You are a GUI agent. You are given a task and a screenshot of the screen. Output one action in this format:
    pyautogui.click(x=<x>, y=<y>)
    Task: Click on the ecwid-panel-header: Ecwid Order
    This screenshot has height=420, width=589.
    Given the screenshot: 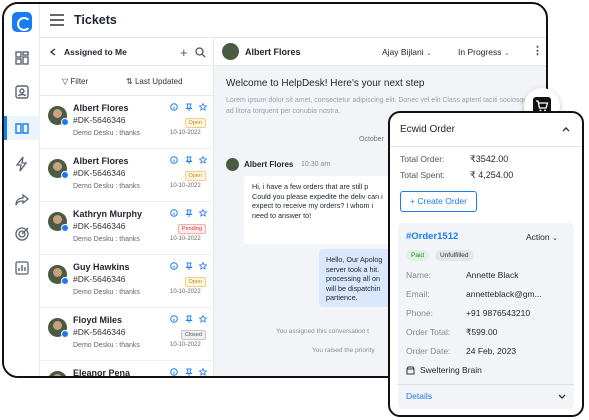 What is the action you would take?
    pyautogui.click(x=486, y=130)
    